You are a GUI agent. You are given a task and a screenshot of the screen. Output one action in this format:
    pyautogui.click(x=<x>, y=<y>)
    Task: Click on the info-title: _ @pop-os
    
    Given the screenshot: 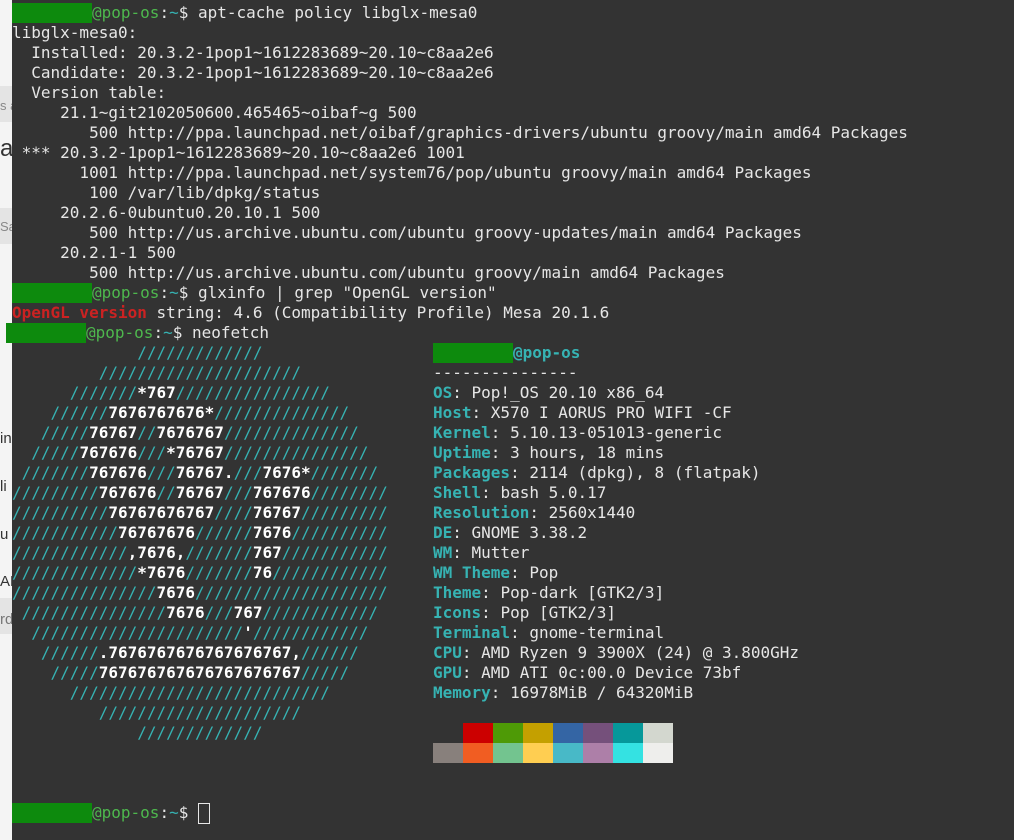 What is the action you would take?
    pyautogui.click(x=506, y=353)
    